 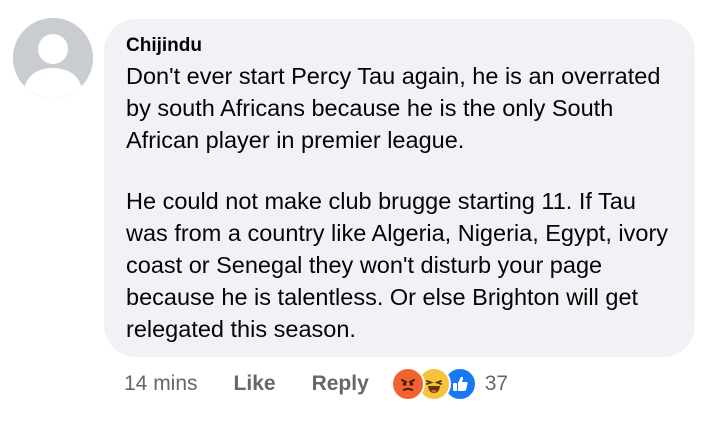 I want to click on comment-author: Chijindu, so click(x=164, y=46).